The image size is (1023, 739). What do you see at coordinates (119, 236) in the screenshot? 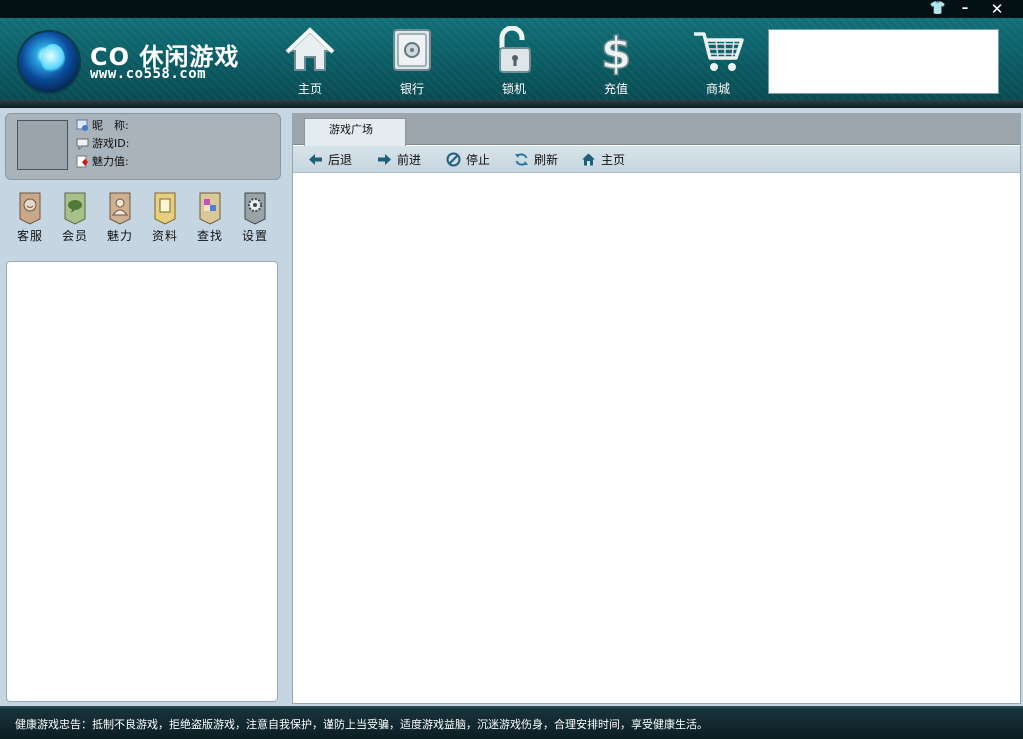
I see `charm-func-label: 魅力` at bounding box center [119, 236].